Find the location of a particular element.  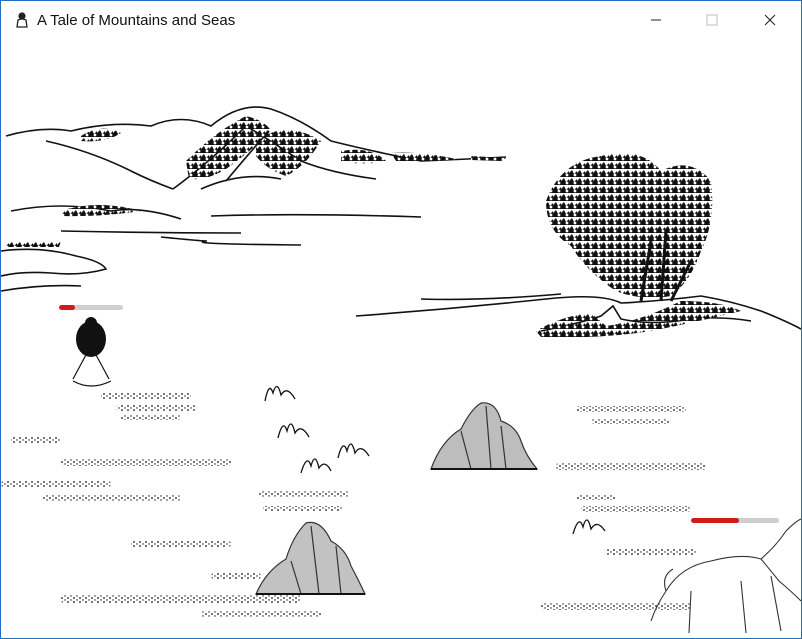

player-character is located at coordinates (92, 352).